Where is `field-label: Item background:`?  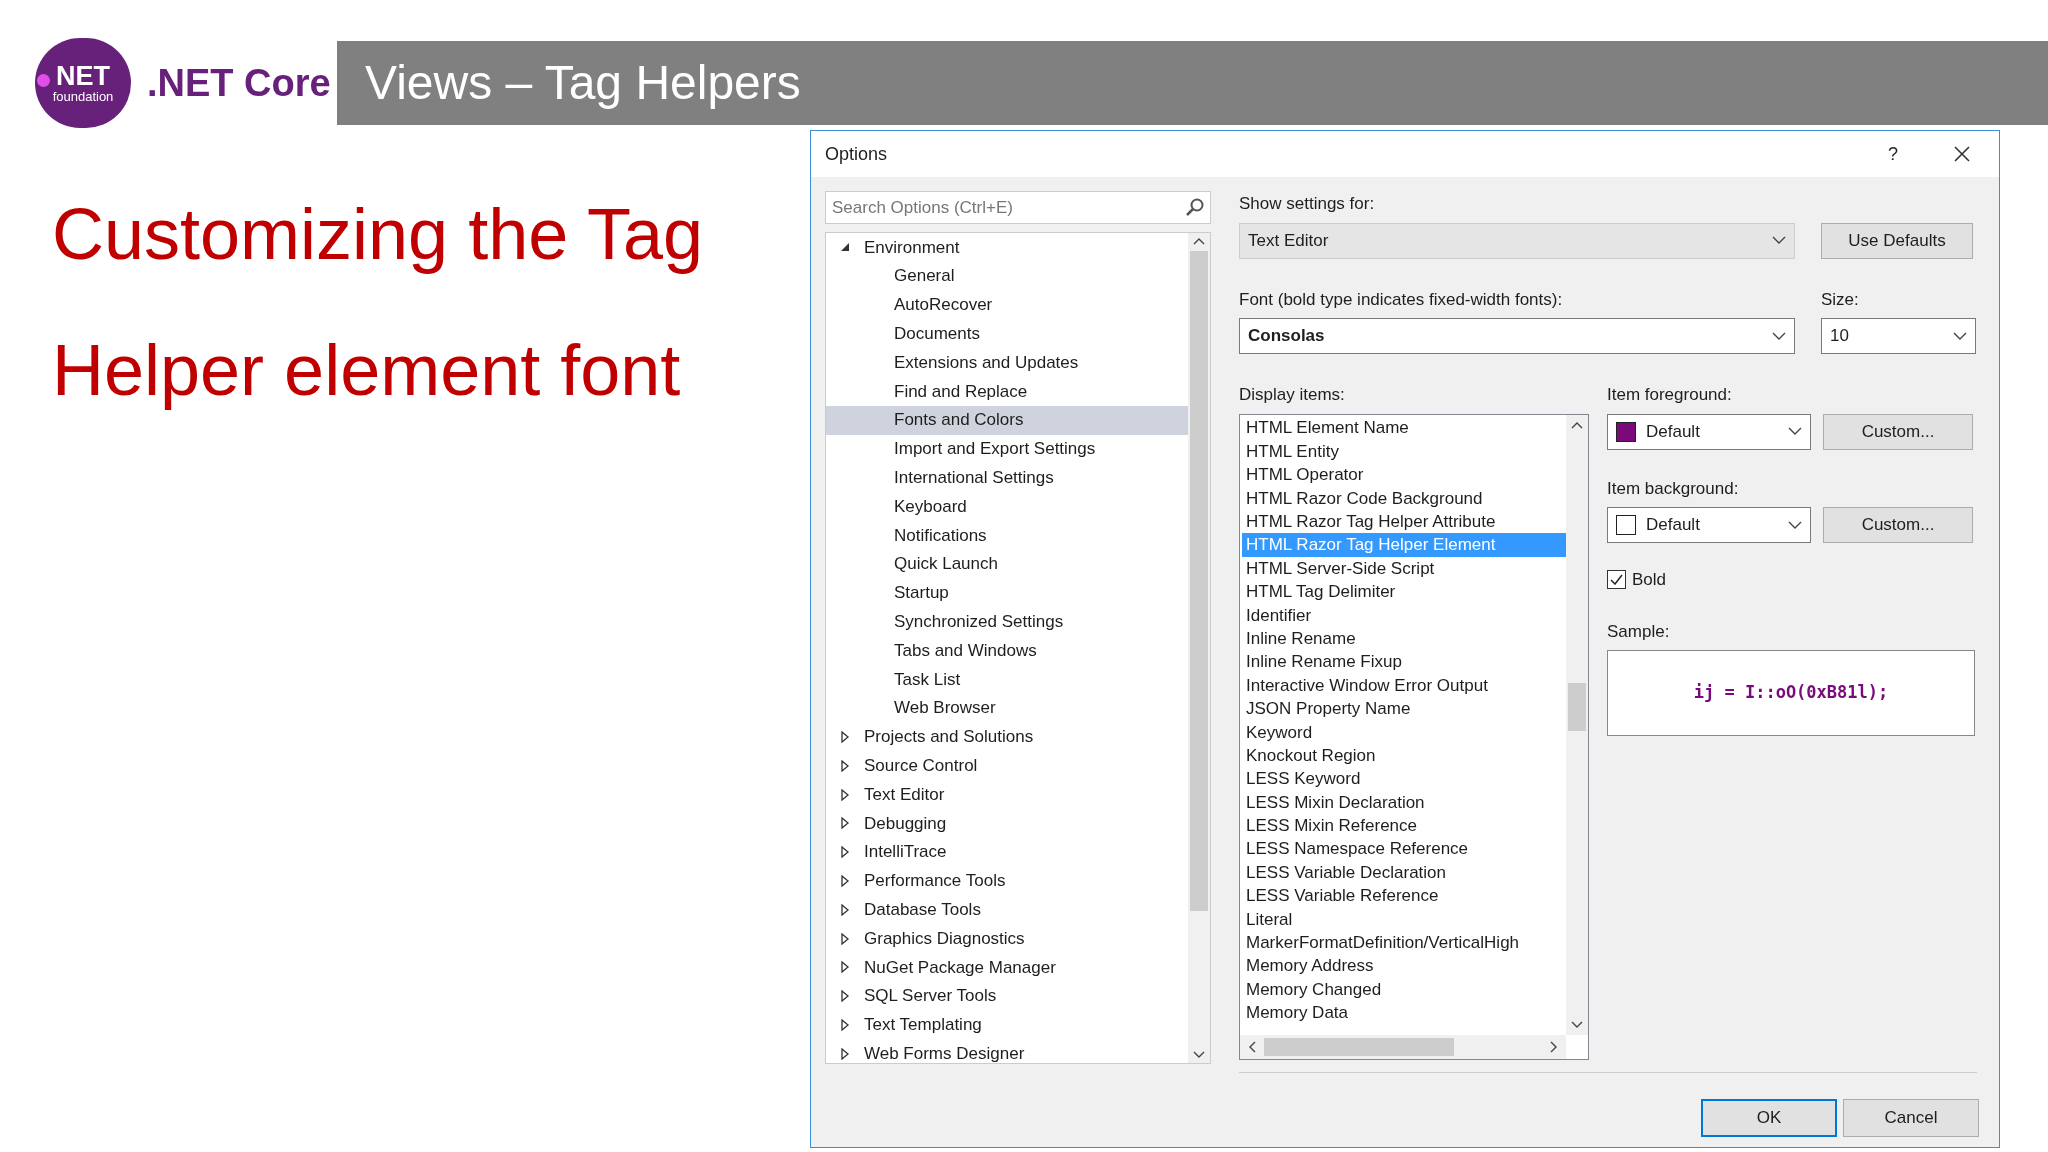
field-label: Item background: is located at coordinates (1673, 488).